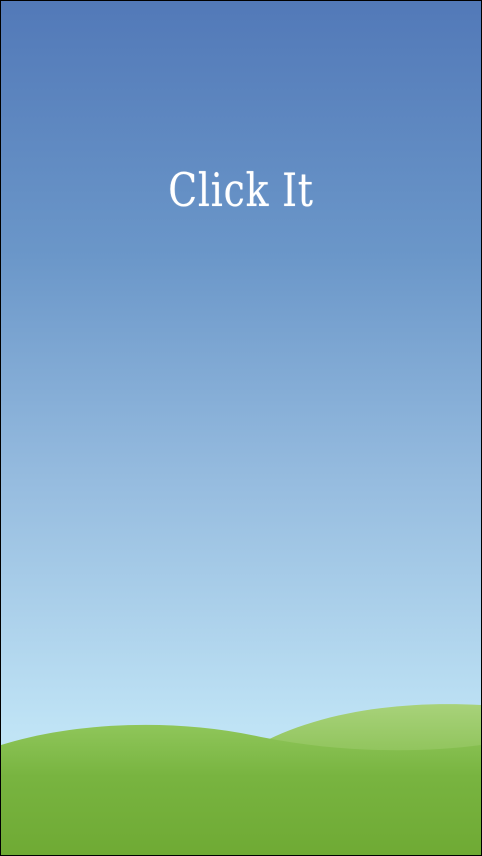 This screenshot has width=482, height=856. Describe the element at coordinates (241, 190) in the screenshot. I see `click-it-title: Click It` at that location.